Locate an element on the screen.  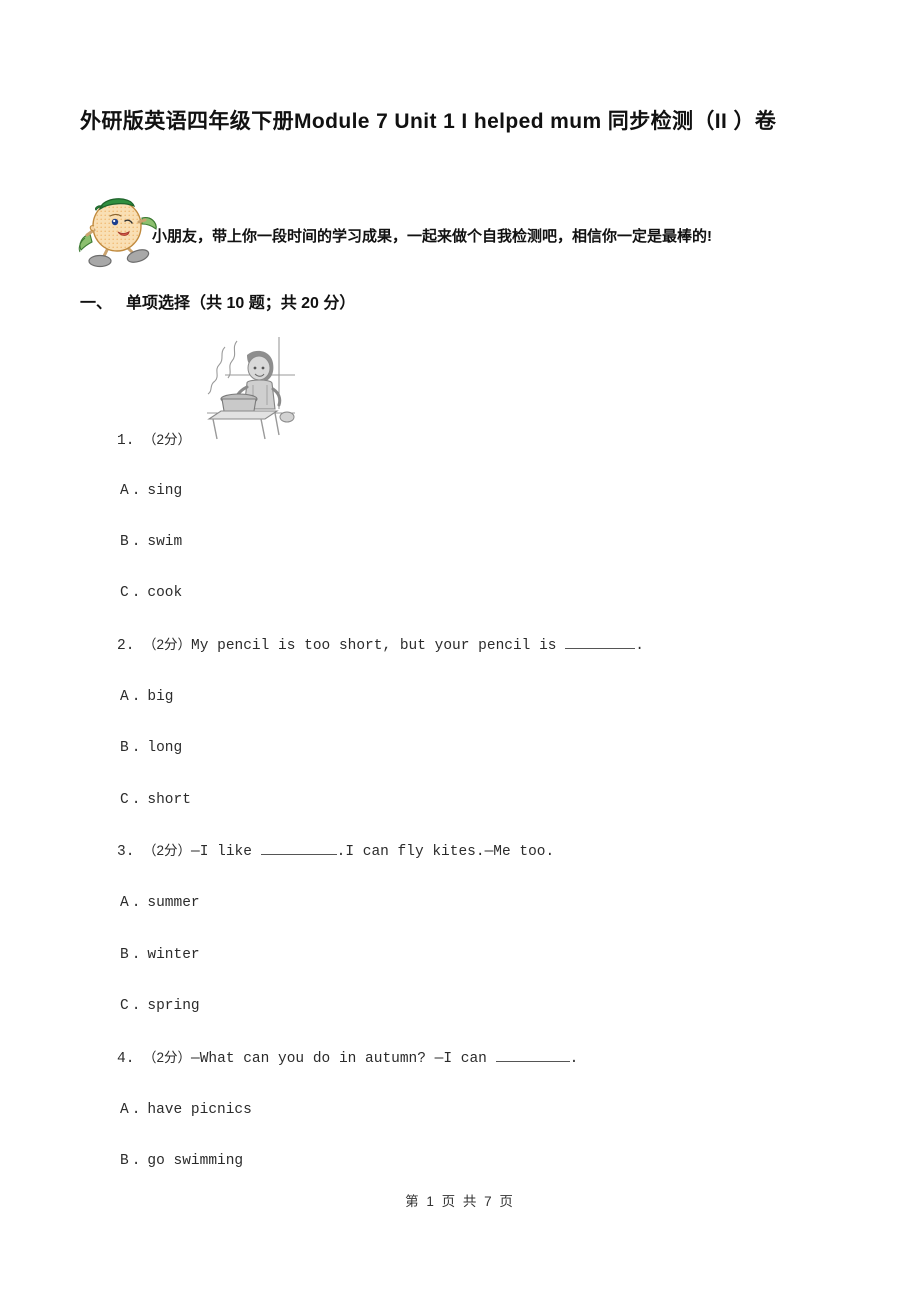
option-label: short is located at coordinates (169, 800).